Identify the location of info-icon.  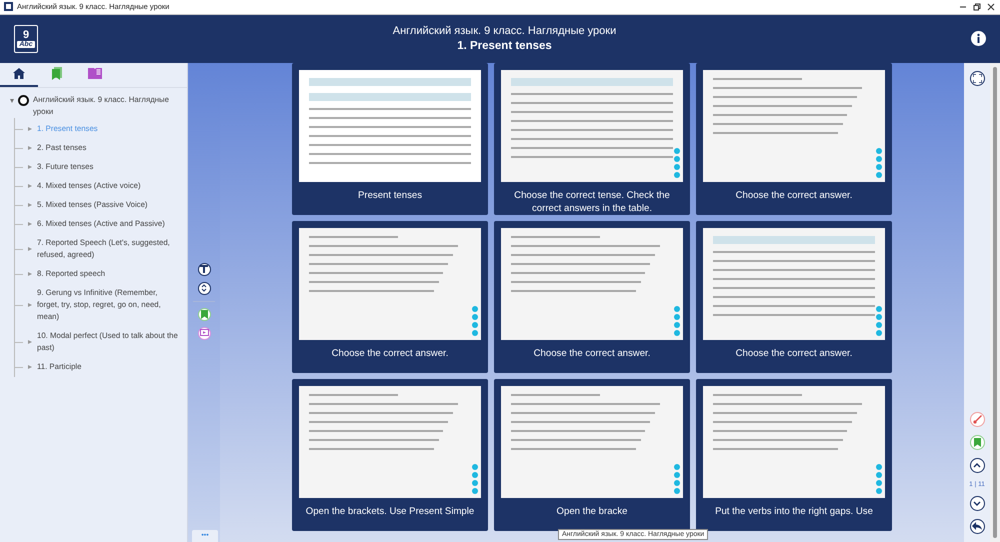
(978, 38).